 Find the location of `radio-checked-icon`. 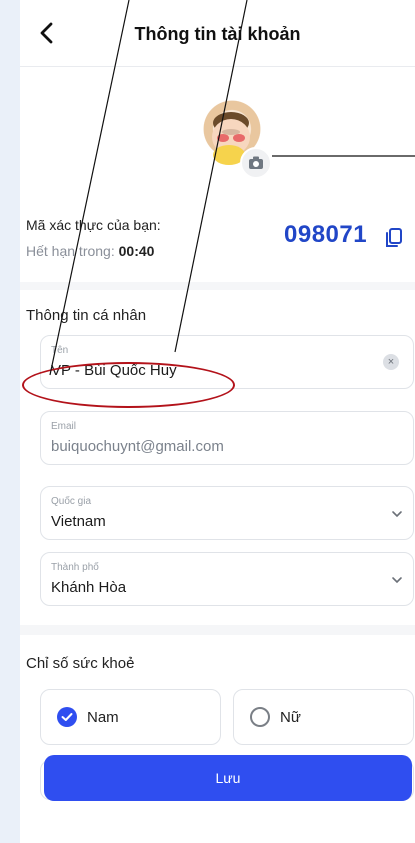

radio-checked-icon is located at coordinates (67, 717).